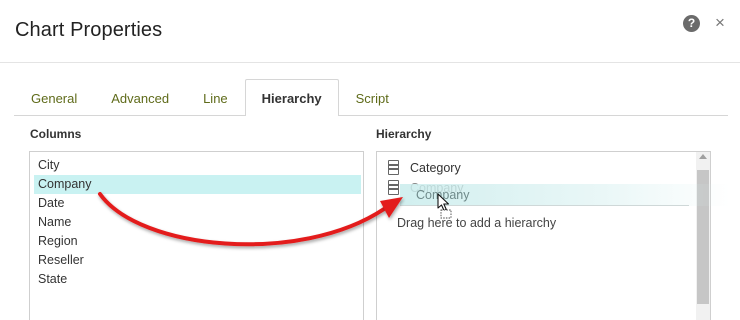 Image resolution: width=740 pixels, height=320 pixels. What do you see at coordinates (720, 23) in the screenshot?
I see `close-icon: ×` at bounding box center [720, 23].